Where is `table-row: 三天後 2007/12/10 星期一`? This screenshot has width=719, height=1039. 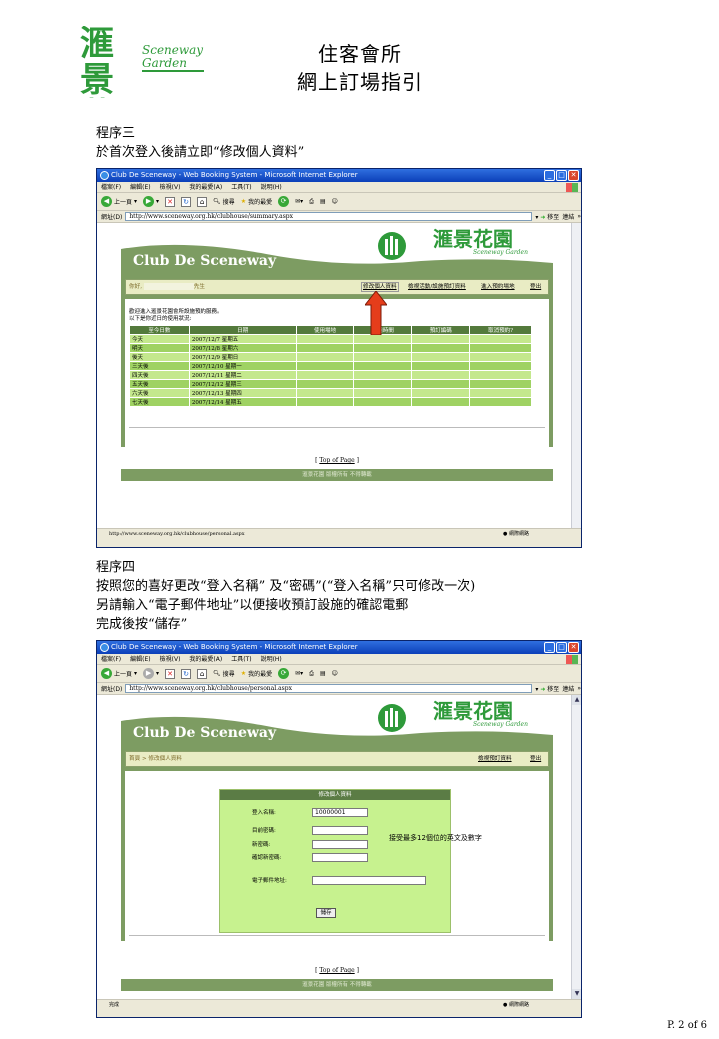 table-row: 三天後 2007/12/10 星期一 is located at coordinates (330, 366).